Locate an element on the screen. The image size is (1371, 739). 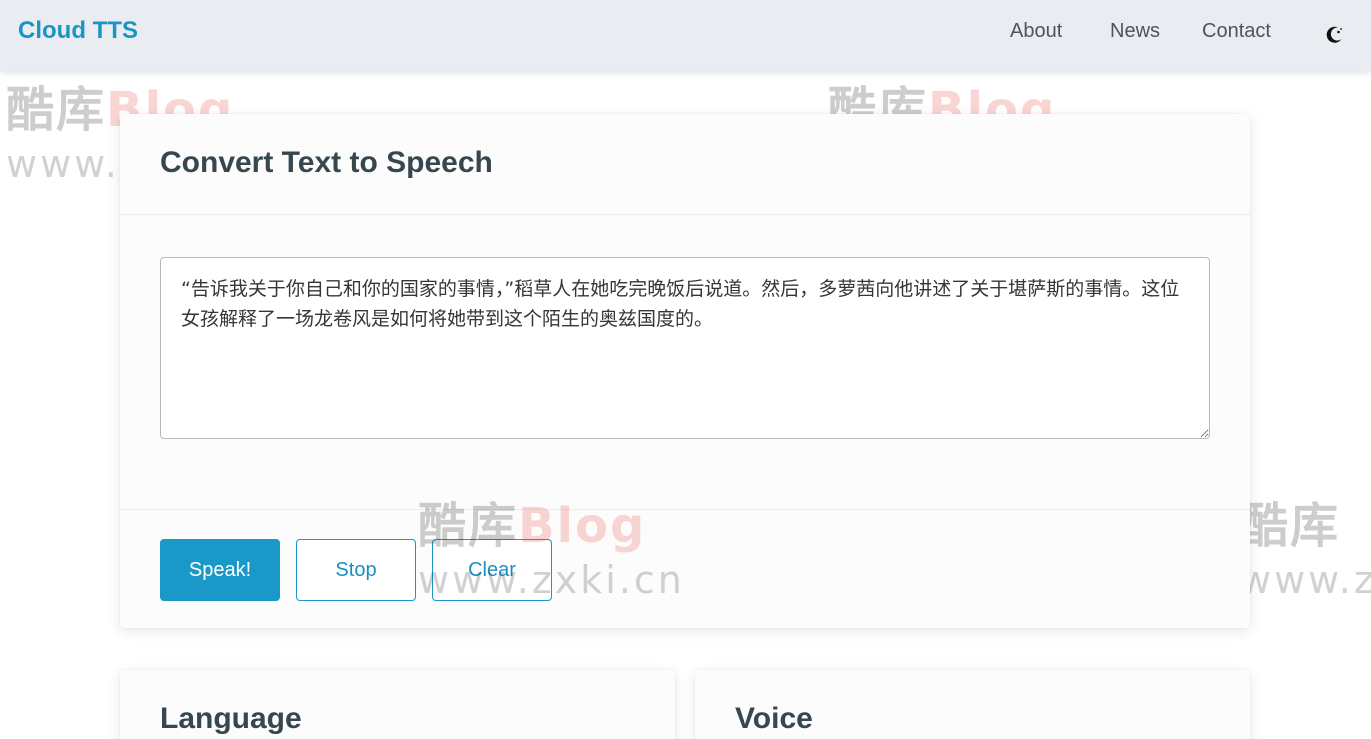
clear-button: Clear is located at coordinates (492, 570).